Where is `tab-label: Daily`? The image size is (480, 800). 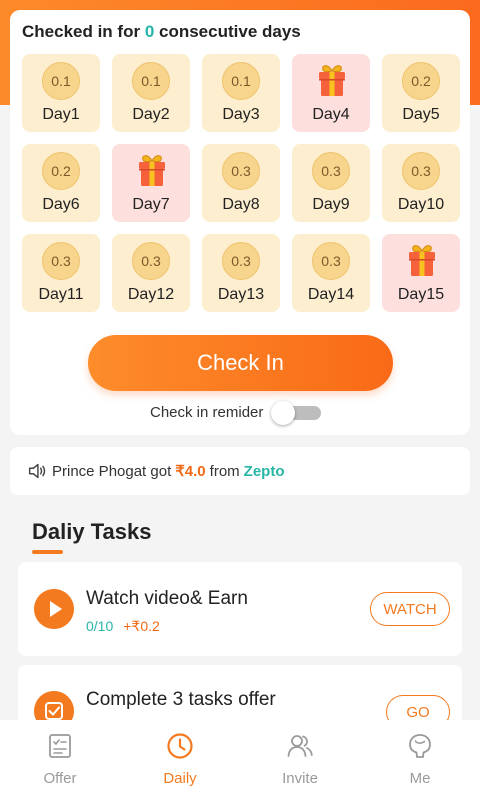
tab-label: Daily is located at coordinates (180, 778).